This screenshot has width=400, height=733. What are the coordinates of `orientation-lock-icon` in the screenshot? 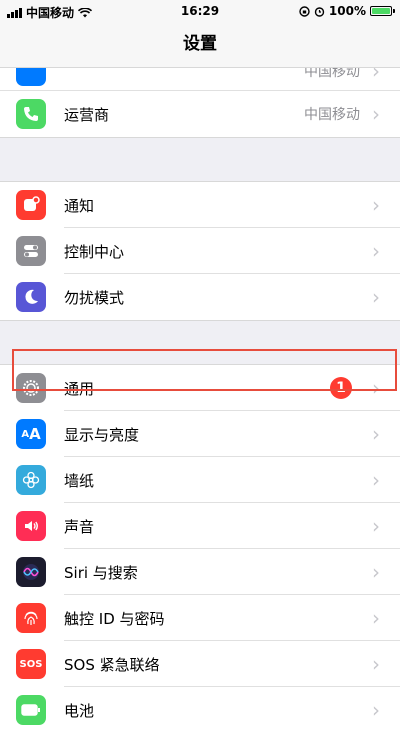 It's located at (304, 11).